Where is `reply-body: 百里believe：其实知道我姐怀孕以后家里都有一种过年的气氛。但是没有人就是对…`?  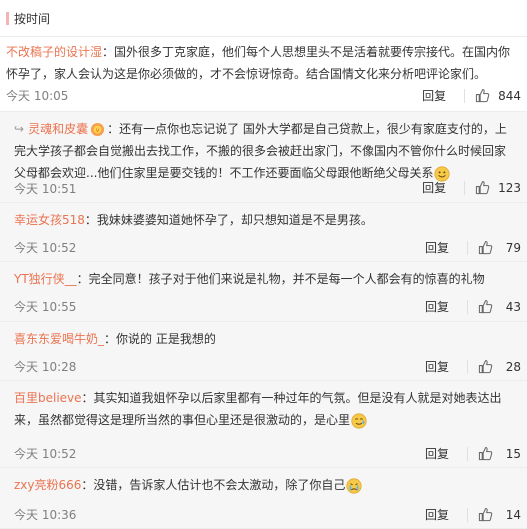
reply-body: 百里believe：其实知道我姐怀孕以后家里都有一种过年的气氛。但是没有人就是对… is located at coordinates (265, 409).